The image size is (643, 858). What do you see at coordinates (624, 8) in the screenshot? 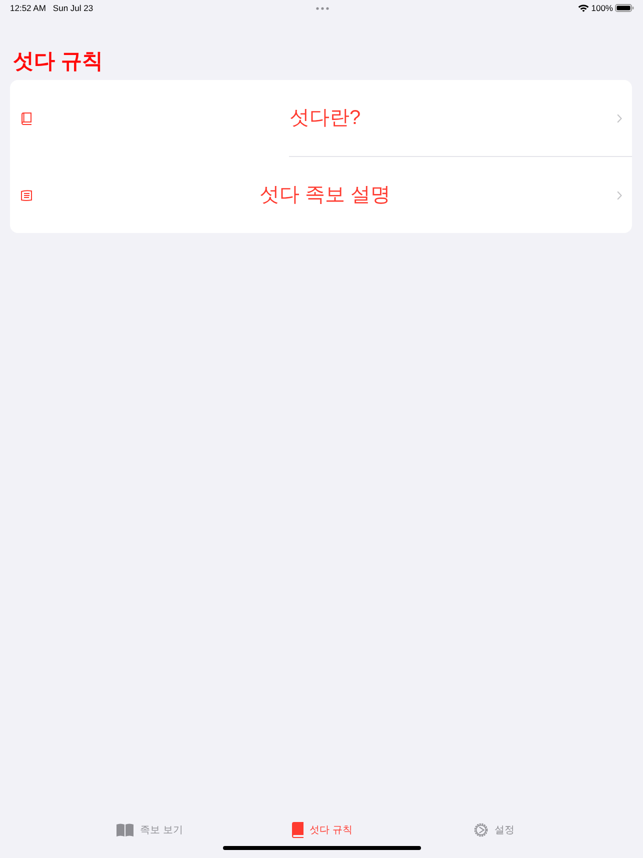
I see `battery-icon` at bounding box center [624, 8].